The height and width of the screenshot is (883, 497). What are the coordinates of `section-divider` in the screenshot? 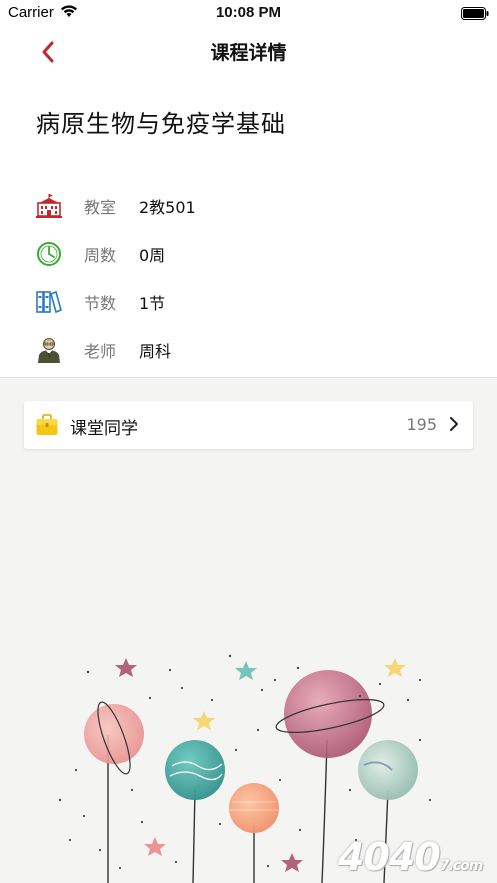 It's located at (248, 377).